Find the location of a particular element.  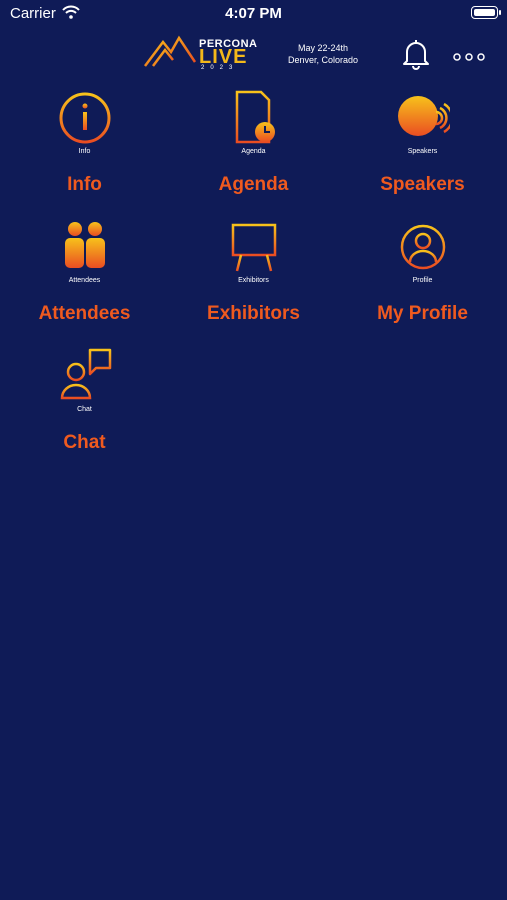

tile-exhibitors-label: Exhibitors is located at coordinates (253, 313).